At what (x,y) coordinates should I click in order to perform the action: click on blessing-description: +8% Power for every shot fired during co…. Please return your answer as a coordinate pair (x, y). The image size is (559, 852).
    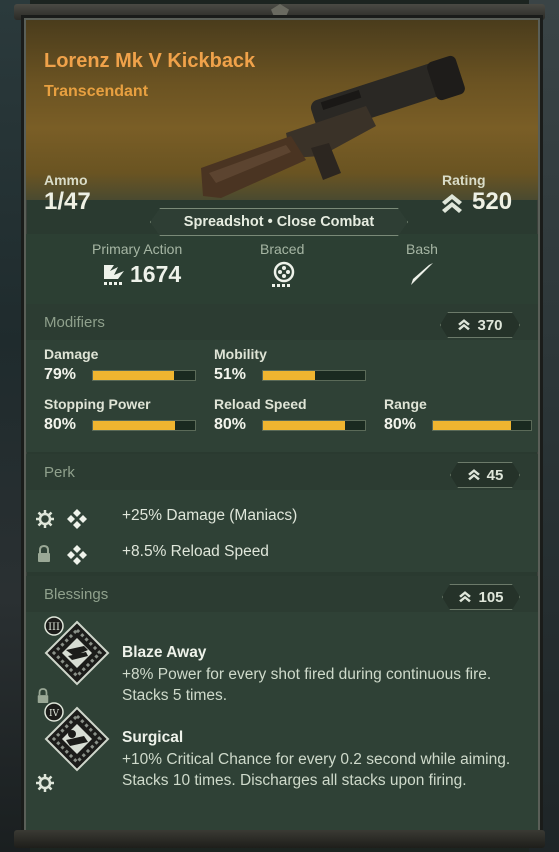
    Looking at the image, I should click on (307, 685).